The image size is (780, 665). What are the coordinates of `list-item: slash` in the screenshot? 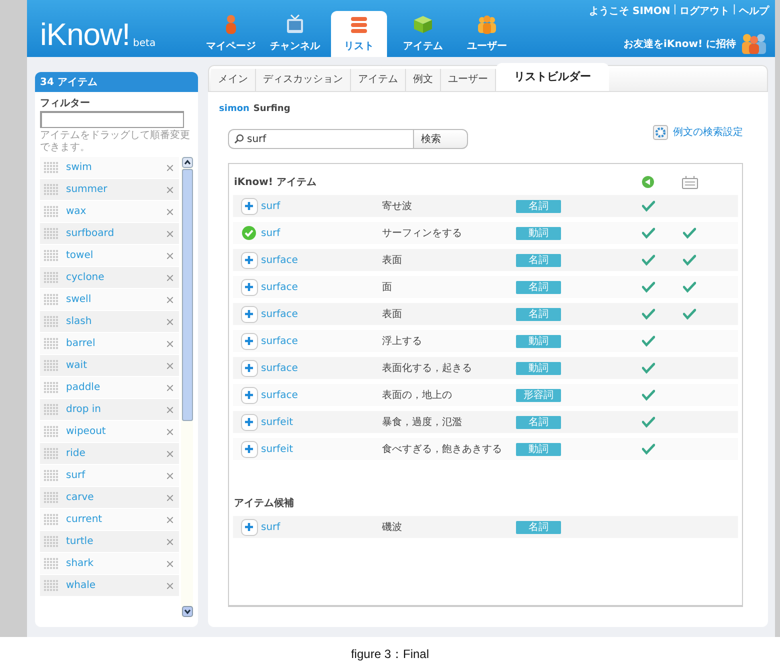 It's located at (109, 321).